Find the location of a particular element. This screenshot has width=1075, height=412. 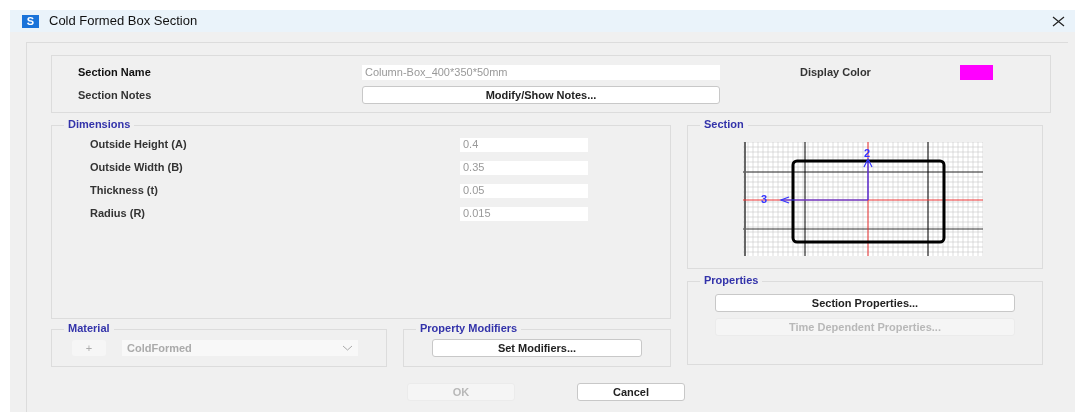

group-title: Material is located at coordinates (89, 328).